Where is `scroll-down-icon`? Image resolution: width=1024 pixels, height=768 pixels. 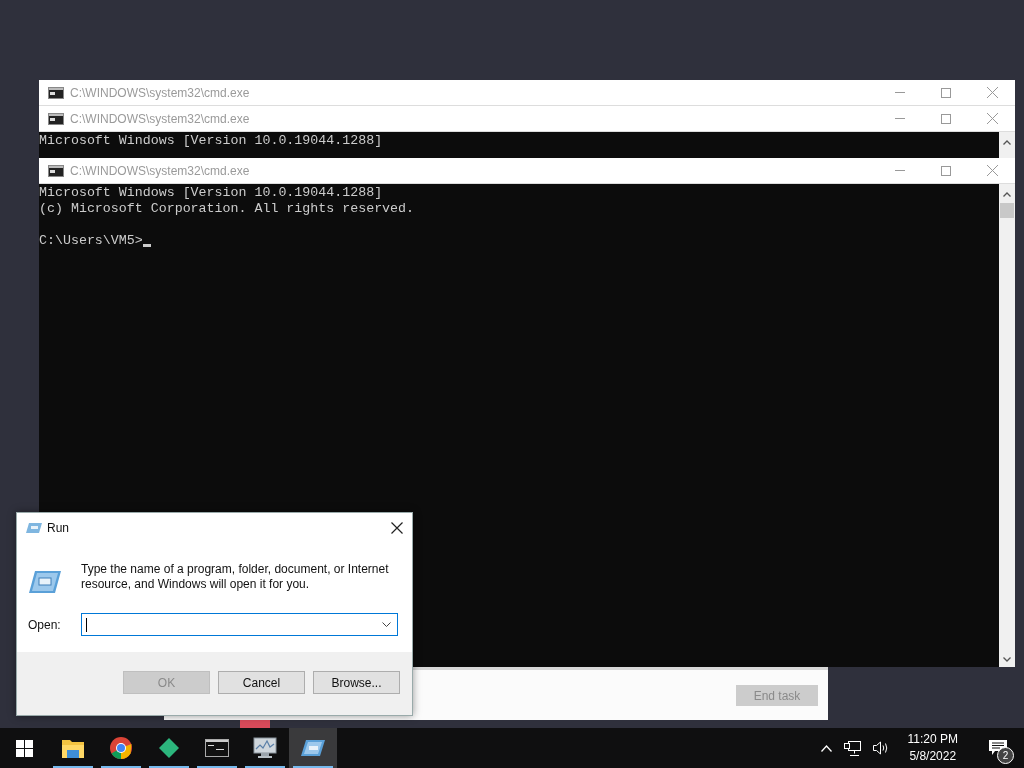
scroll-down-icon is located at coordinates (1007, 659).